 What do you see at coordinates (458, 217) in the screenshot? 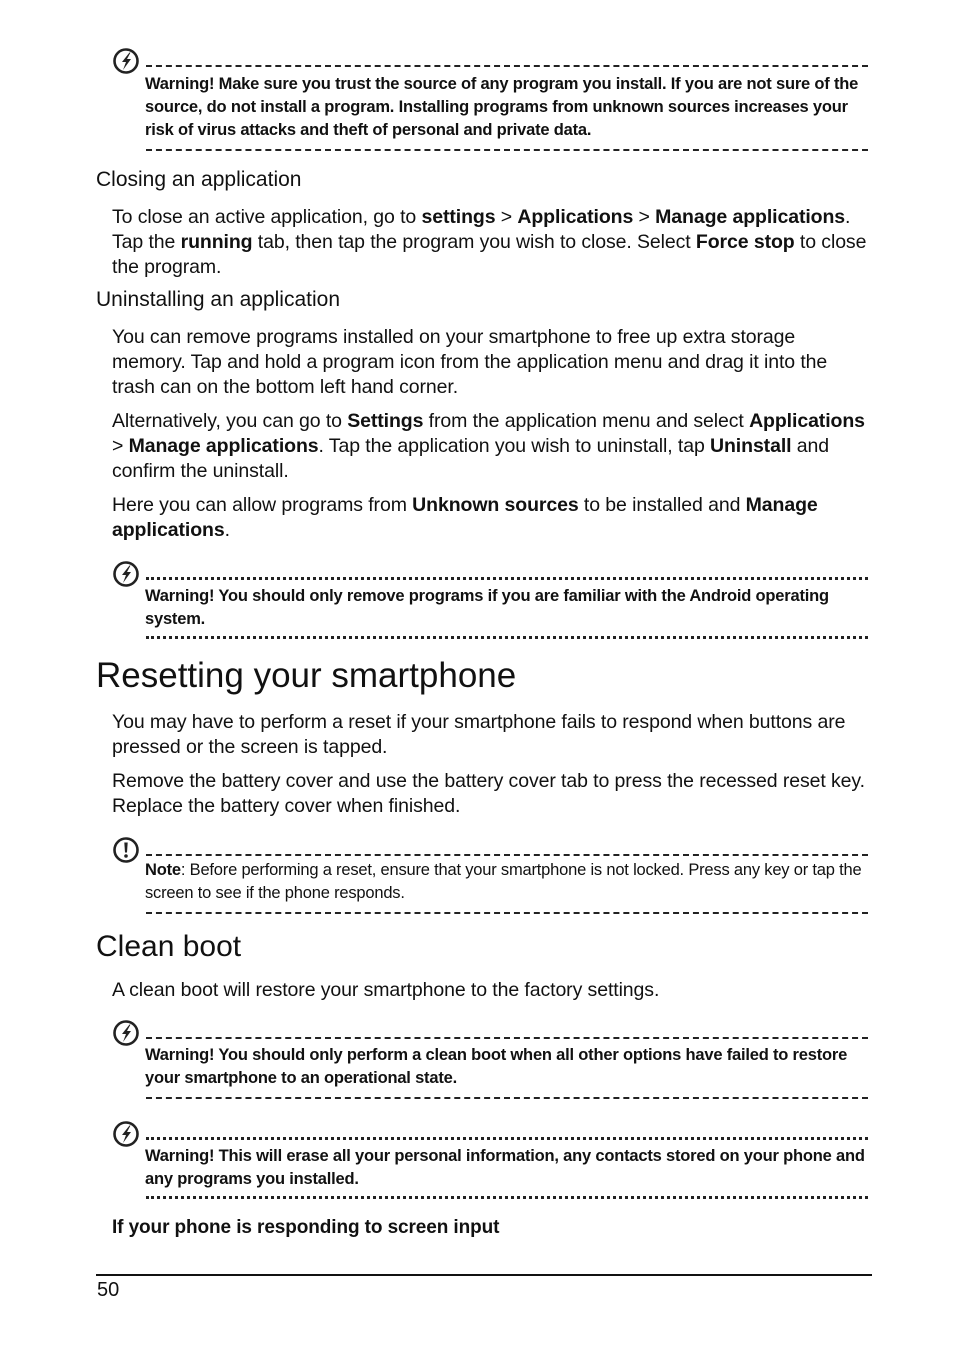
I see `emphasized-term: settings` at bounding box center [458, 217].